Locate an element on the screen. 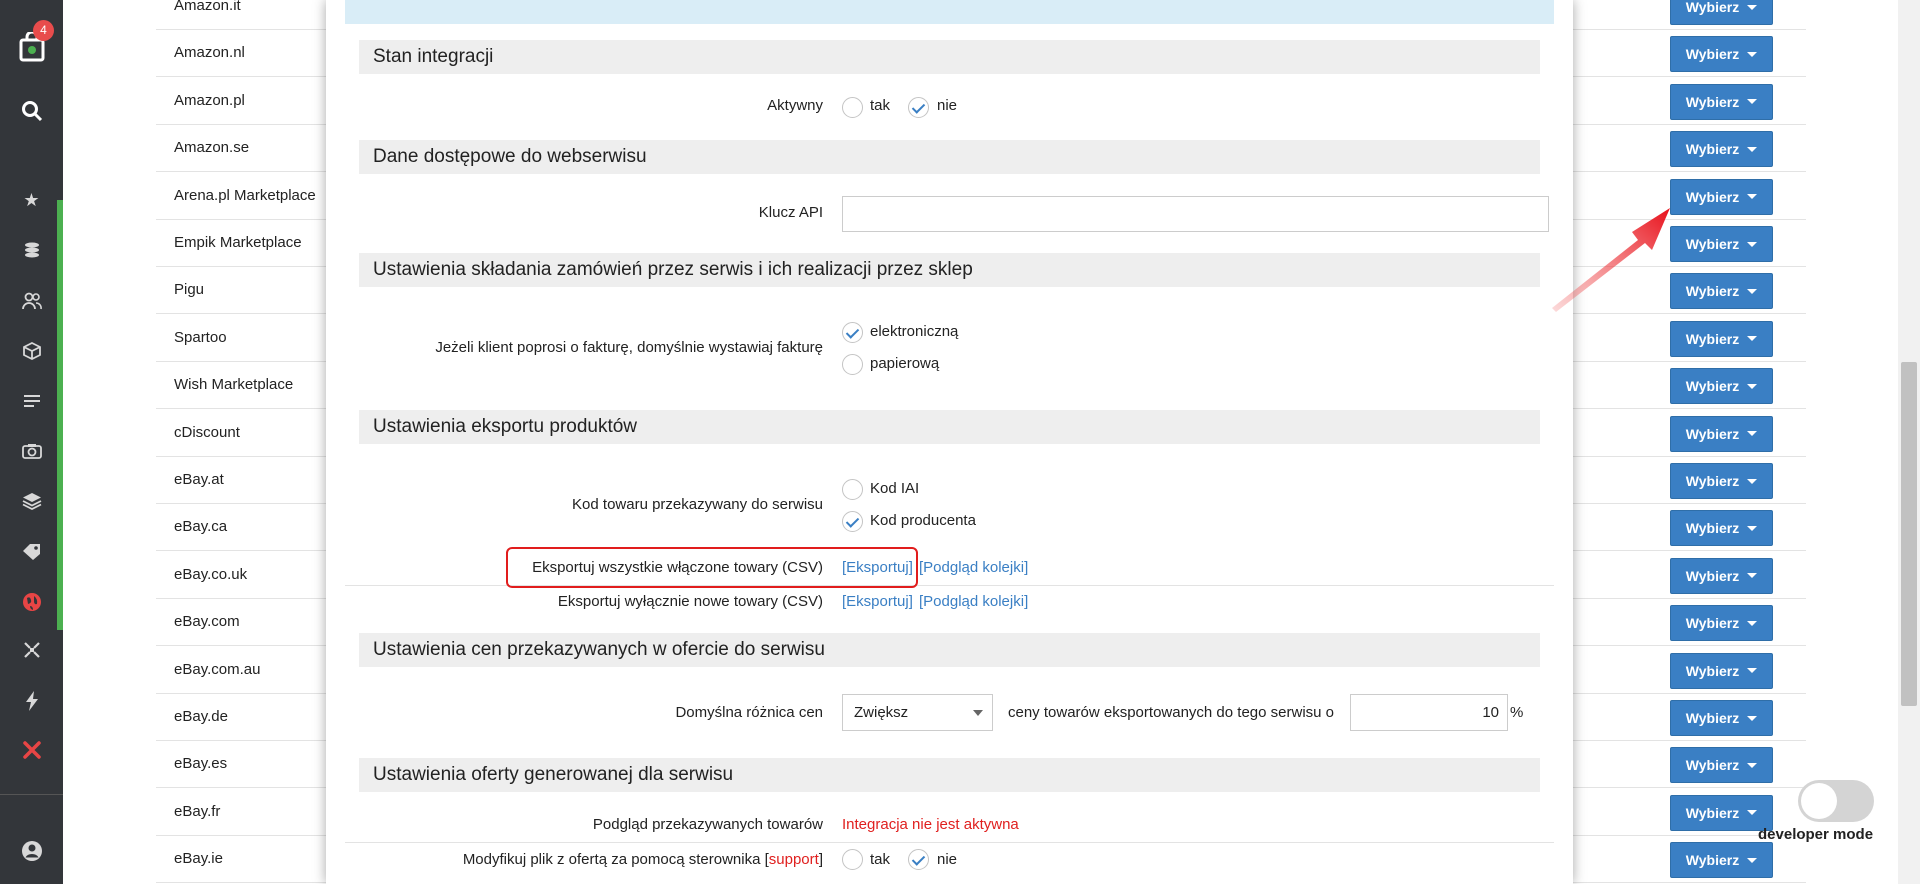 This screenshot has height=884, width=1920. account-icon is located at coordinates (31, 853).